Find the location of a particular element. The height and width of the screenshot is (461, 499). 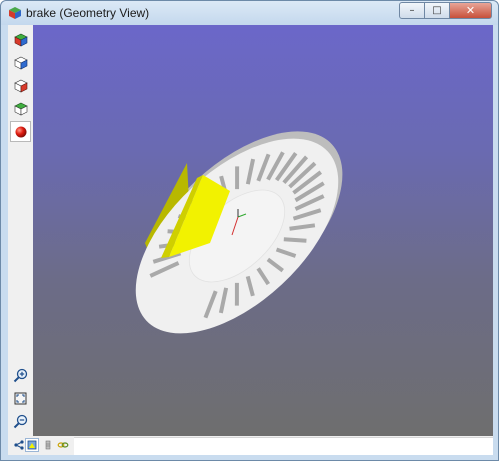

iso-view-cube-icon is located at coordinates (20, 39).